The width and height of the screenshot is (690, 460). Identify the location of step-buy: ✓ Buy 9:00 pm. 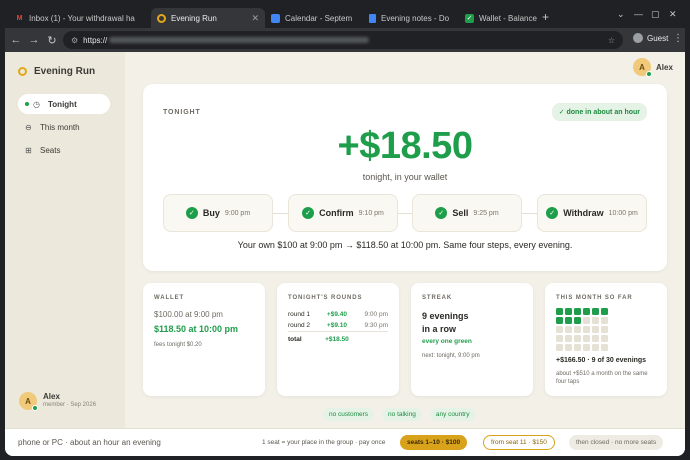
(218, 213).